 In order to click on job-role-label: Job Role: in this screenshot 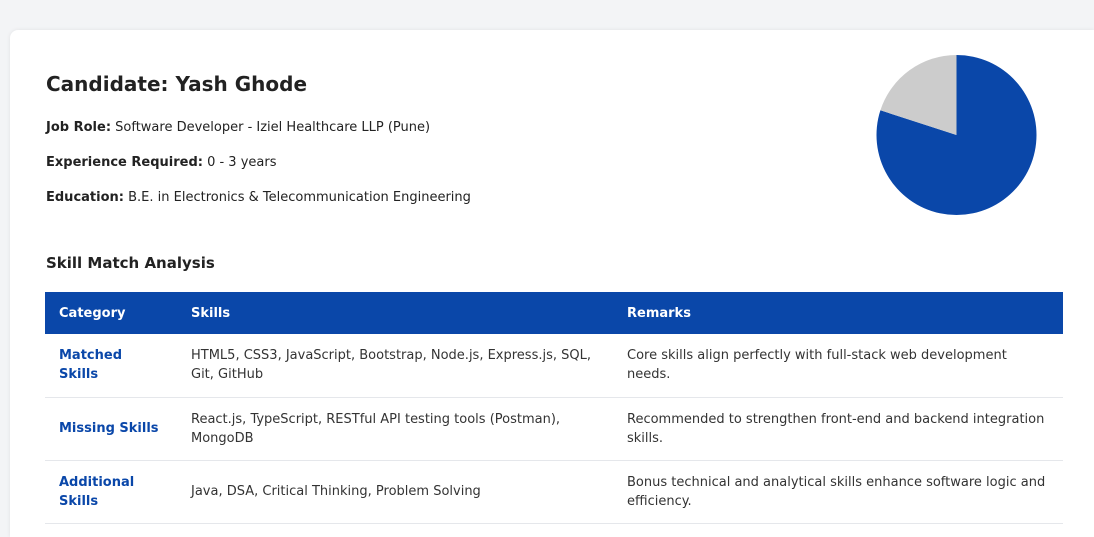, I will do `click(79, 127)`.